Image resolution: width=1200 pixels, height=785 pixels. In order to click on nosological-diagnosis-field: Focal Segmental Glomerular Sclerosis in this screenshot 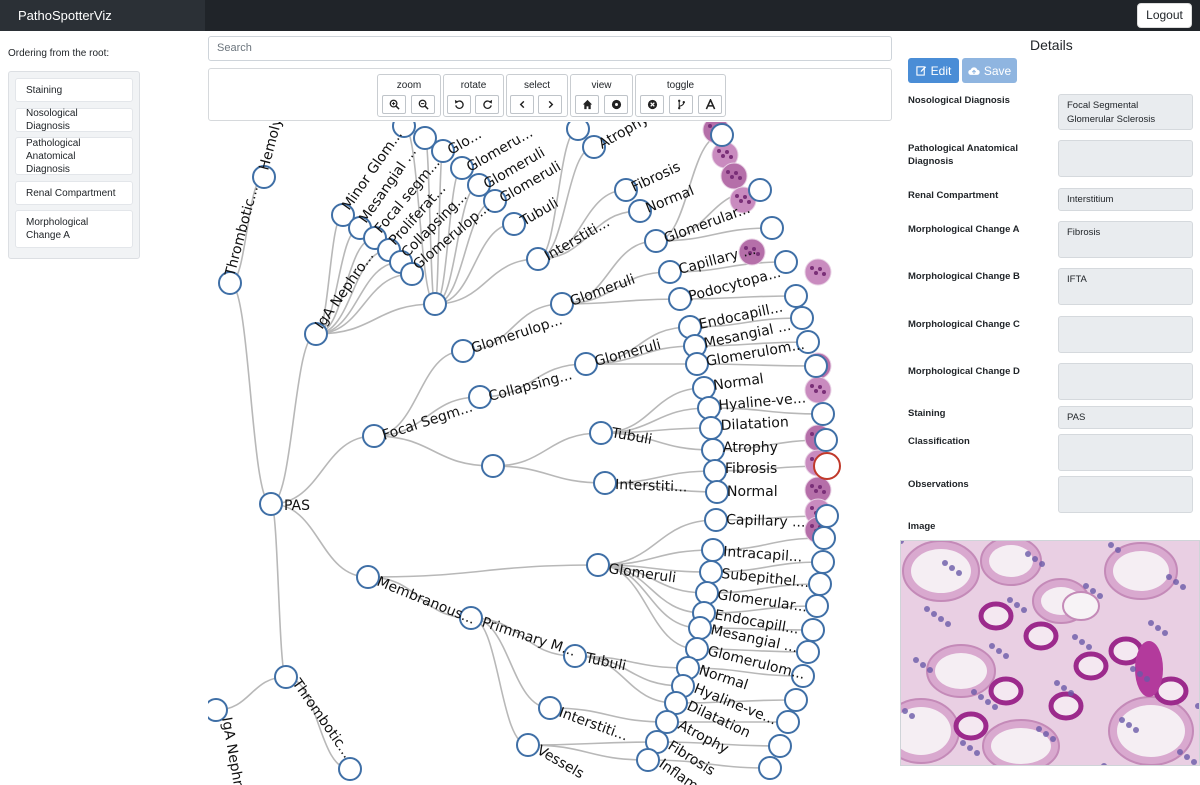, I will do `click(1125, 112)`.